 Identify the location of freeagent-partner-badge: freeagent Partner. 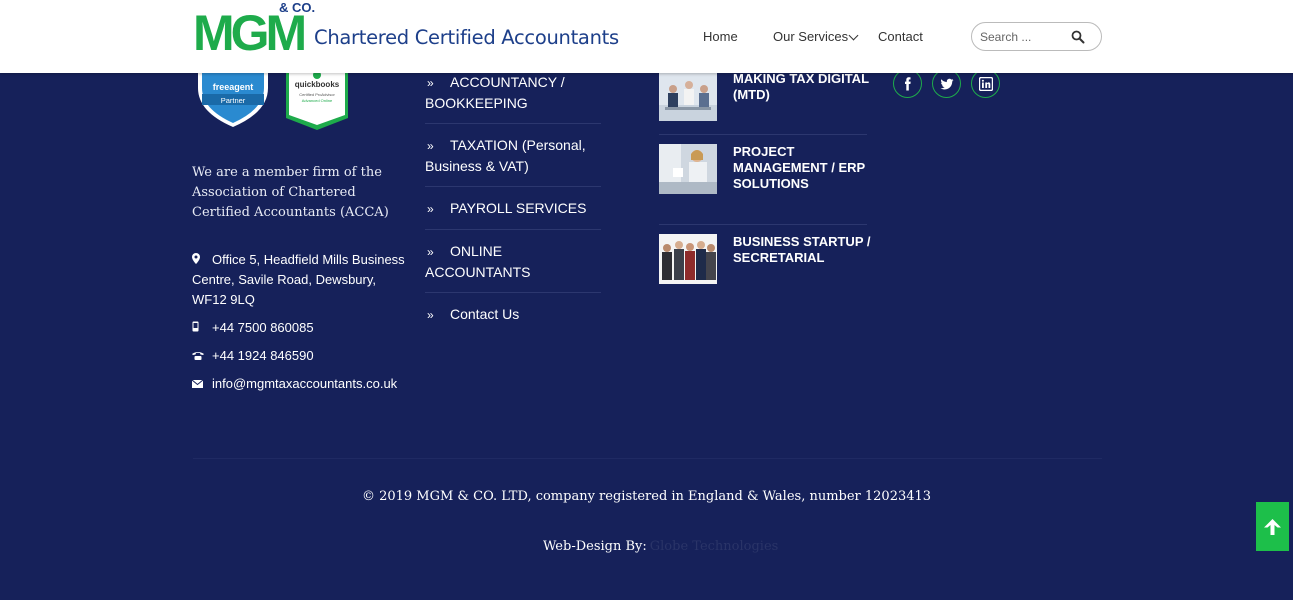
(233, 99).